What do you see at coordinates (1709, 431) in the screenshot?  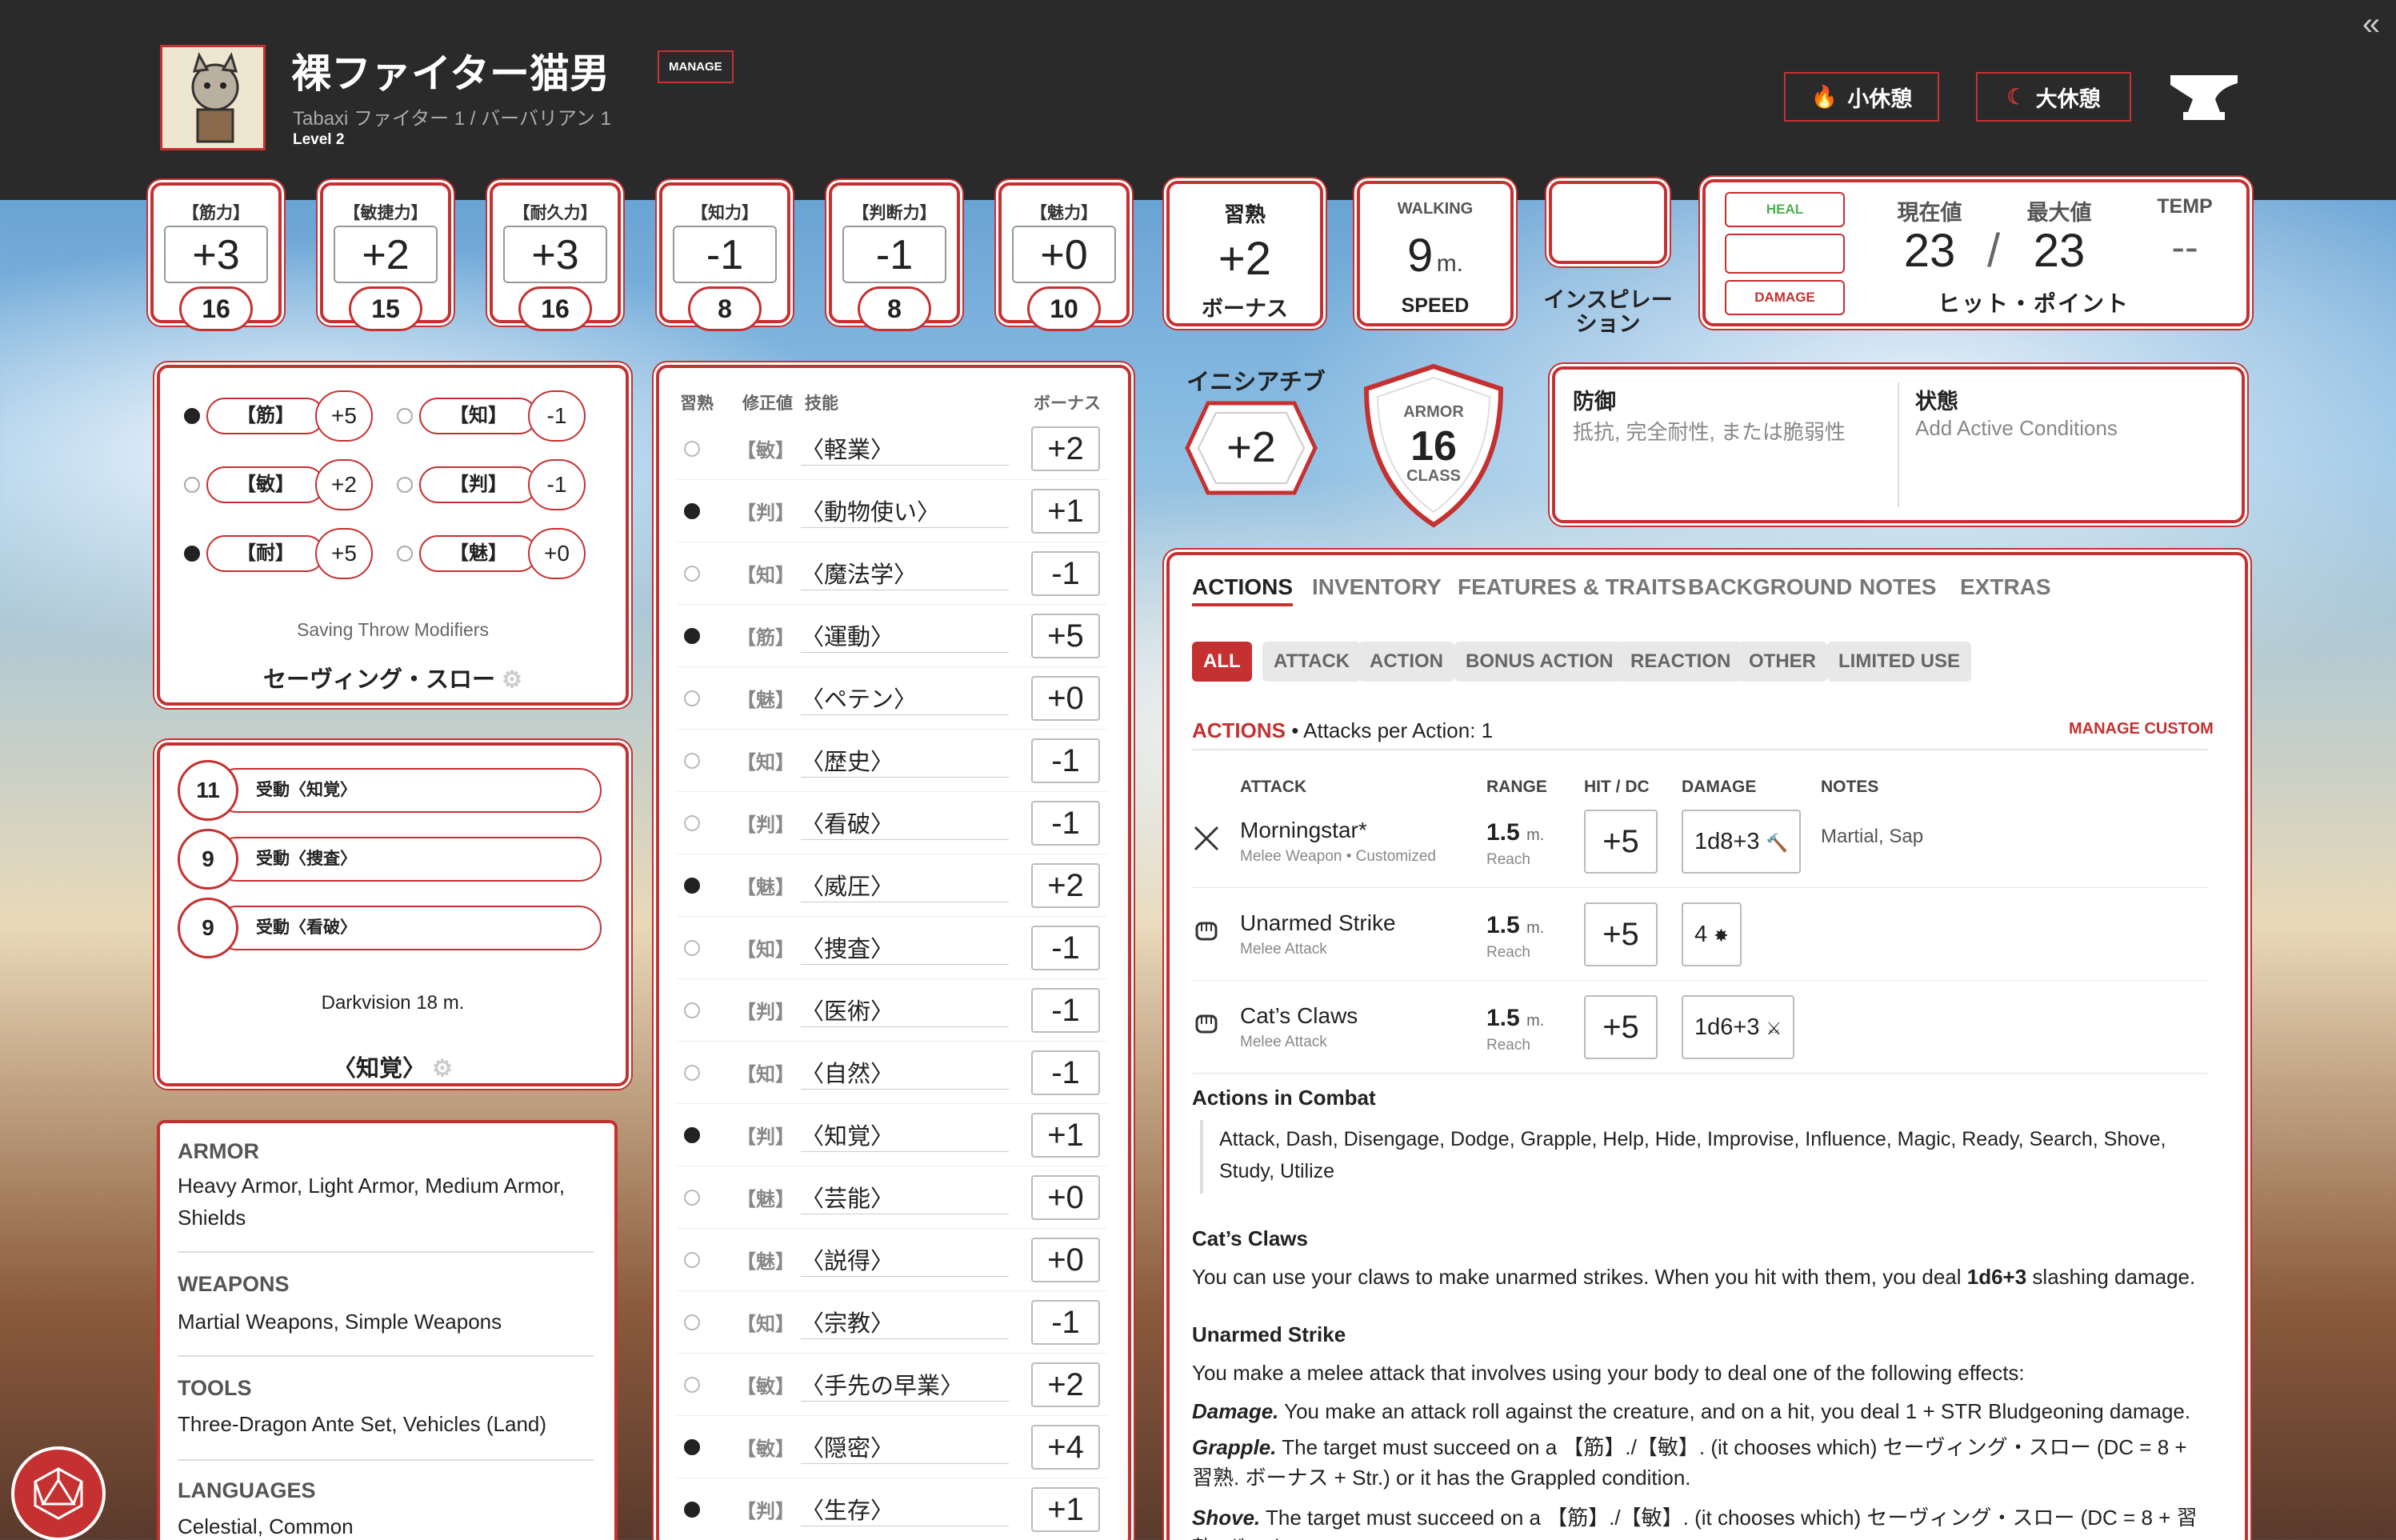 I see `defenses-manage: 抵抗, 完全耐性, または脆弱性` at bounding box center [1709, 431].